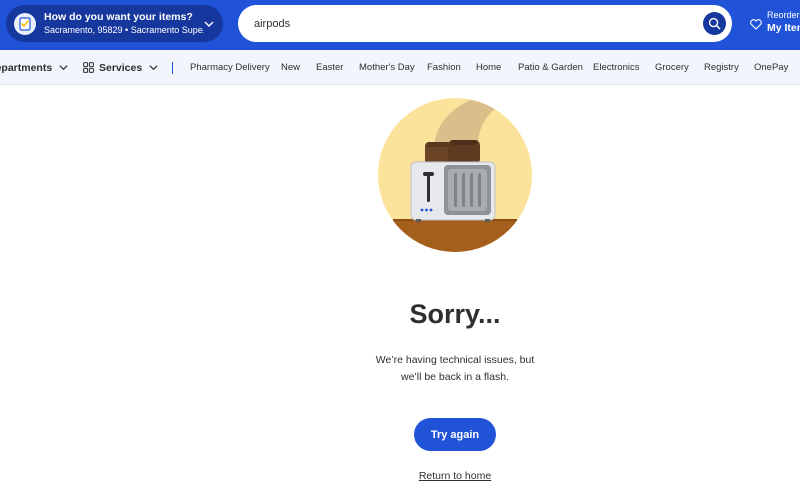  I want to click on nav-link-onepay: OnePay, so click(771, 67).